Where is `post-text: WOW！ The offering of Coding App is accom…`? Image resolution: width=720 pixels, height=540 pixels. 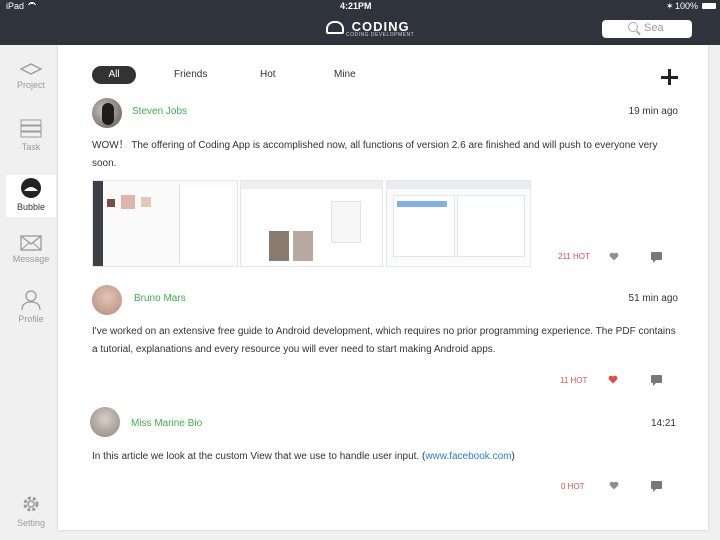 post-text: WOW！ The offering of Coding App is accom… is located at coordinates (375, 154).